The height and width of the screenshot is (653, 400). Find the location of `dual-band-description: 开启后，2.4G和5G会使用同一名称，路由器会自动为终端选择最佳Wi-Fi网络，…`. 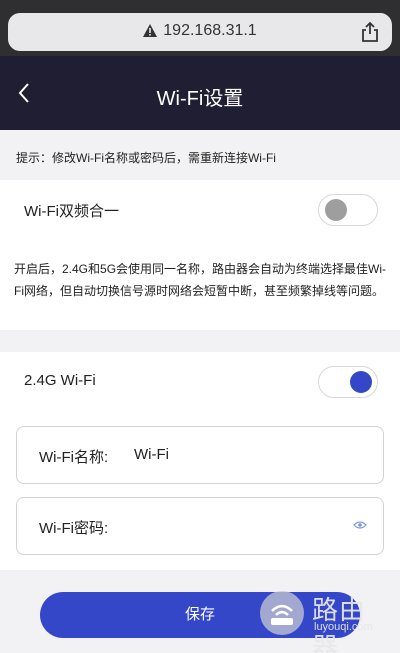

dual-band-description: 开启后，2.4G和5G会使用同一名称，路由器会自动为终端选择最佳Wi-Fi网络，… is located at coordinates (200, 284).